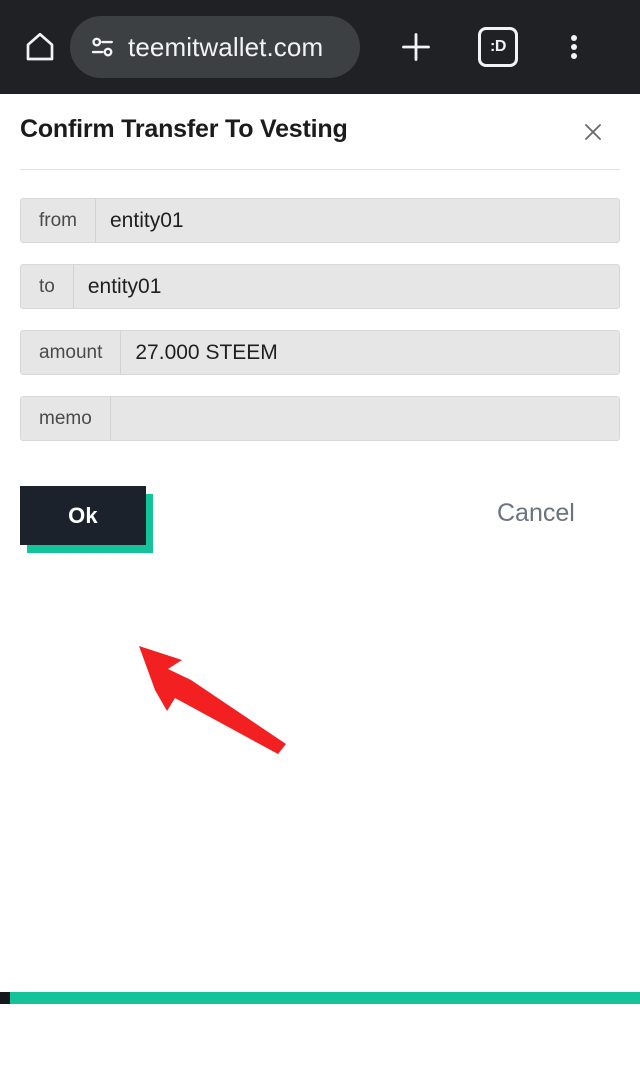  I want to click on field-row-amount: amount 27.000 STEEM, so click(320, 352).